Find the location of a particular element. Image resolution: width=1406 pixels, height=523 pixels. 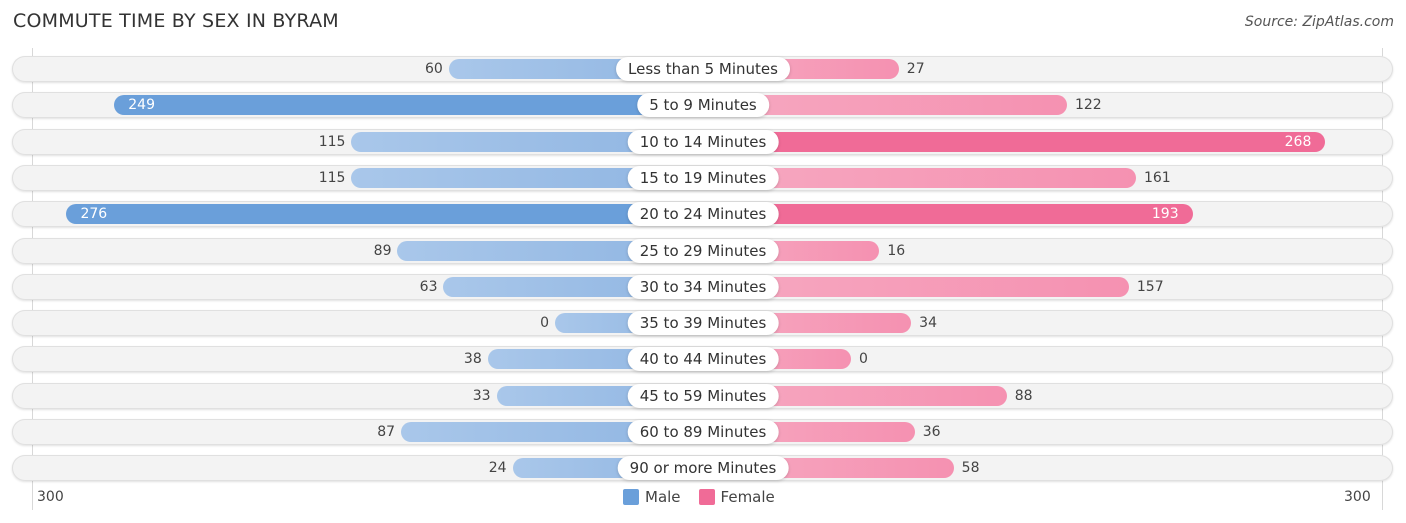

value-label-female: 34 is located at coordinates (928, 323).